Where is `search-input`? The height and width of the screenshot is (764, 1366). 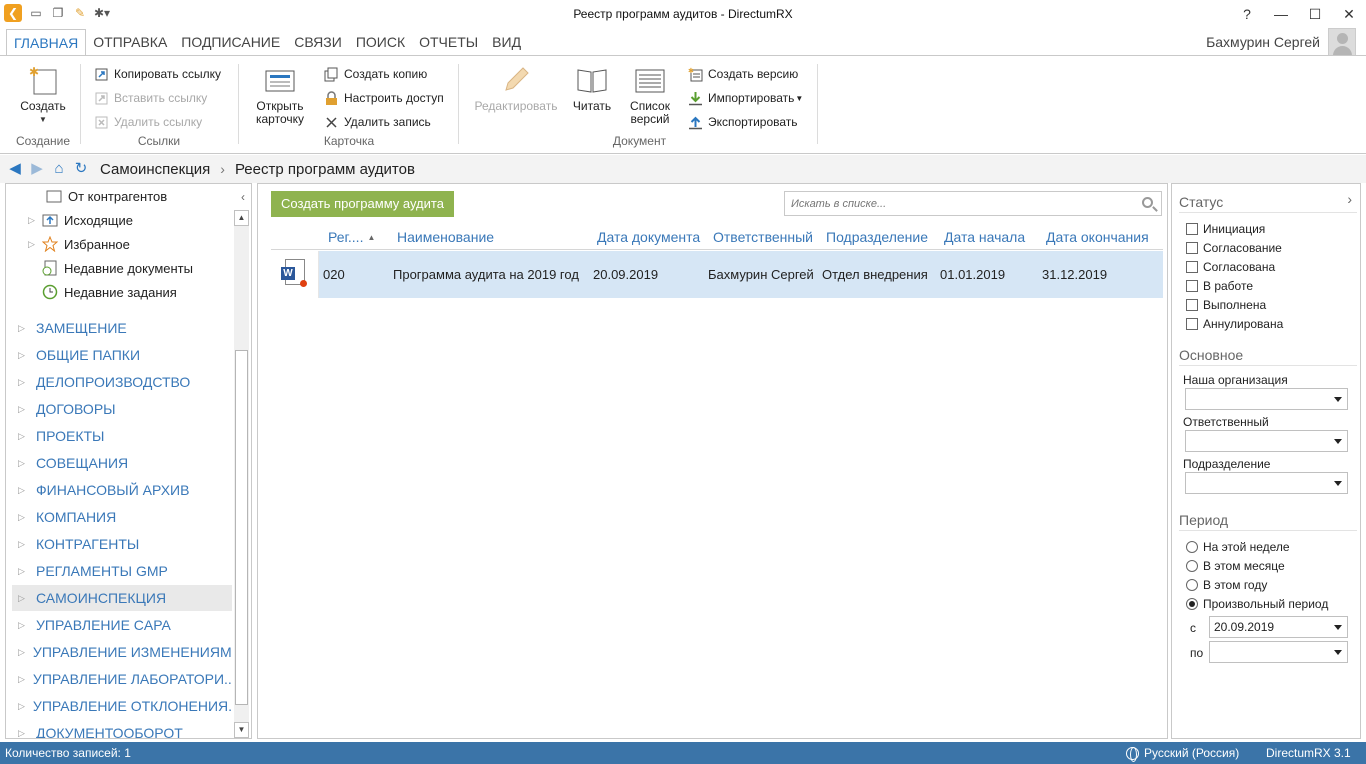 search-input is located at coordinates (955, 203).